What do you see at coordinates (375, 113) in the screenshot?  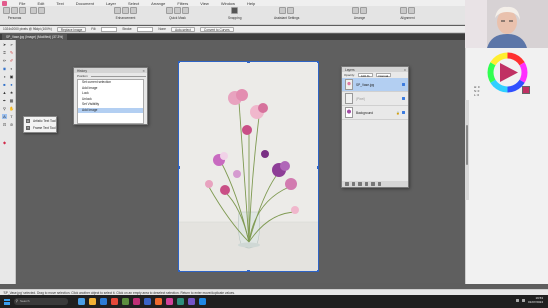 I see `layer-row: Background 🔒` at bounding box center [375, 113].